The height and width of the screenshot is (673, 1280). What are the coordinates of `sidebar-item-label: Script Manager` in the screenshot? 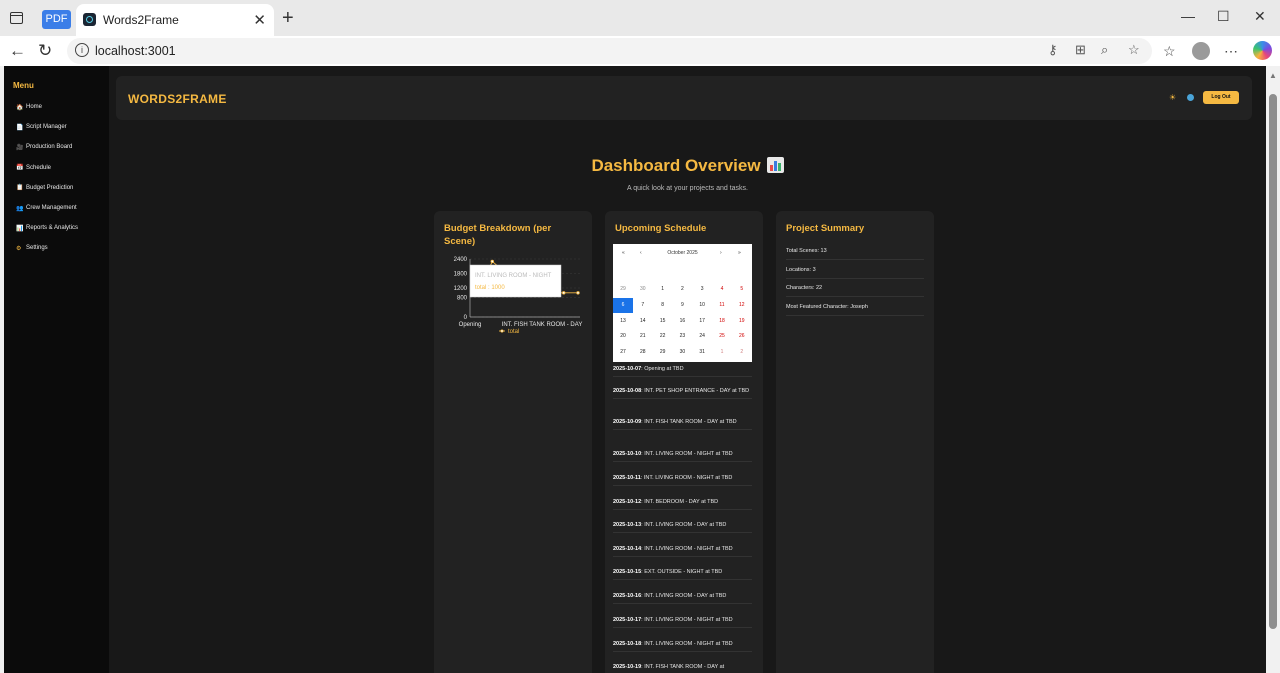 It's located at (46, 127).